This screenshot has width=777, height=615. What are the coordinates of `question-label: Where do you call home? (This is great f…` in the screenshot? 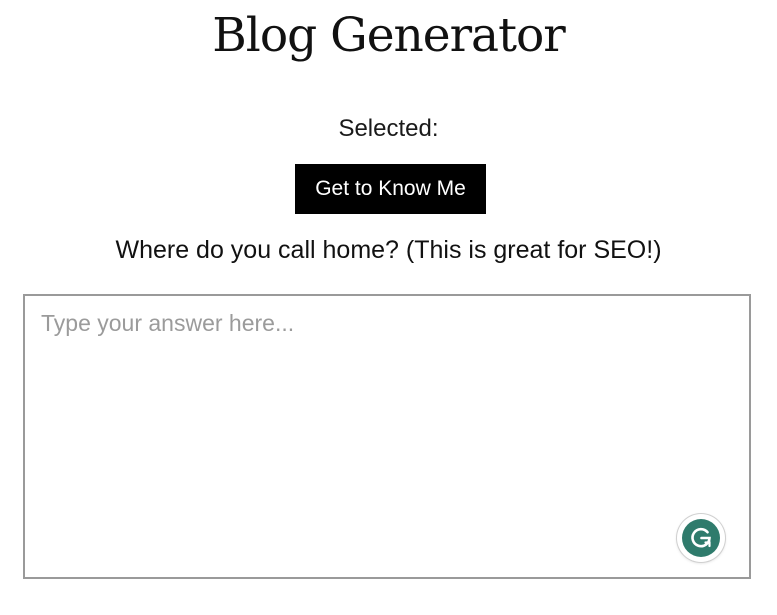 It's located at (388, 250).